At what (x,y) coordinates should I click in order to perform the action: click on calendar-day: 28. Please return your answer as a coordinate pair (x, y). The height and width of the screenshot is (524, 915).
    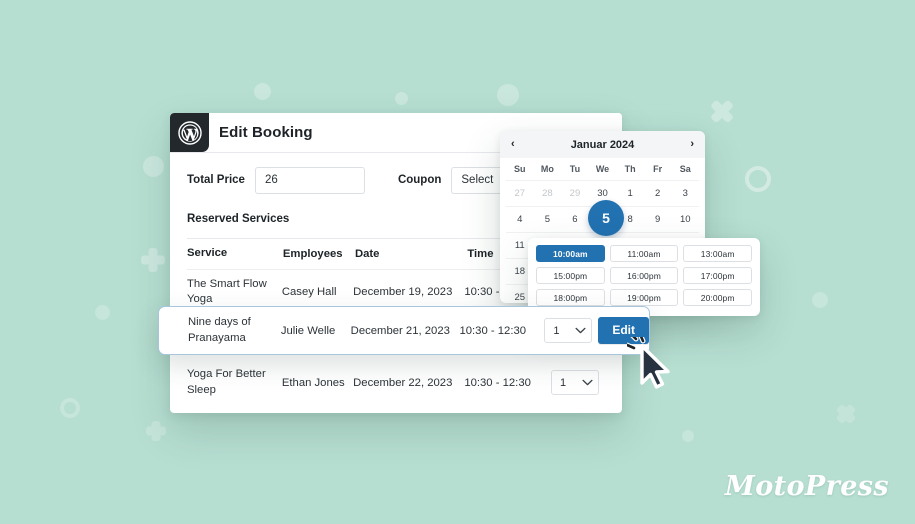
    Looking at the image, I should click on (548, 193).